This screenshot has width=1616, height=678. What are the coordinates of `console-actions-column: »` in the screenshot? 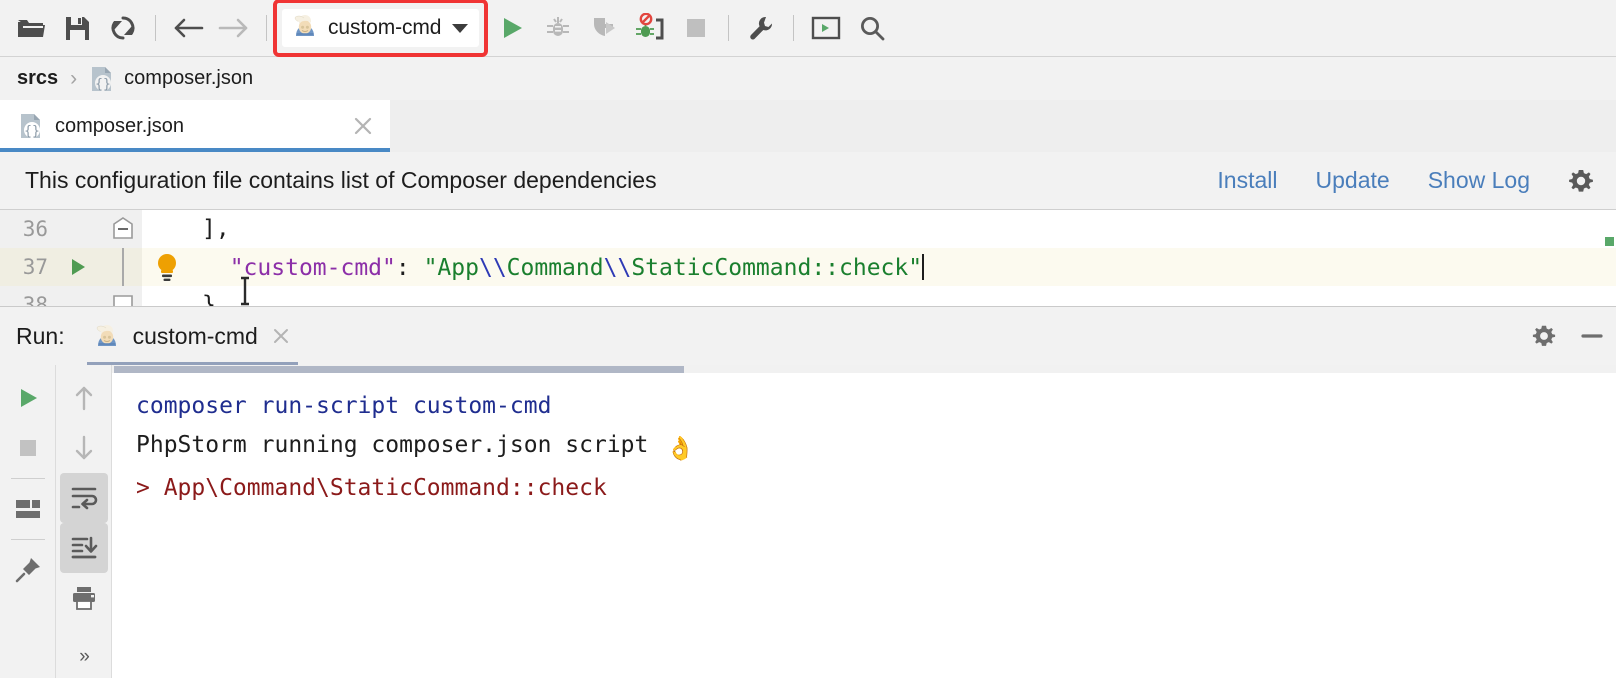 It's located at (84, 521).